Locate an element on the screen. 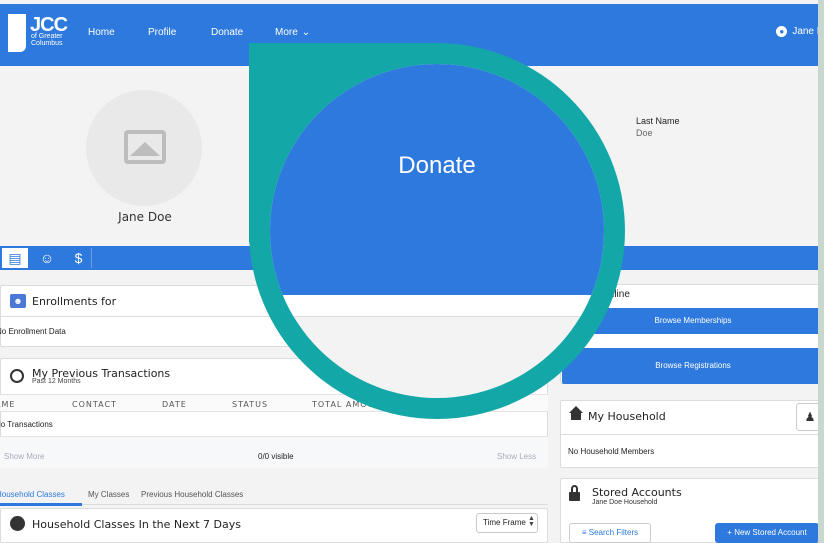 The height and width of the screenshot is (543, 824). logo-subtitle-line: Columbus is located at coordinates (47, 43).